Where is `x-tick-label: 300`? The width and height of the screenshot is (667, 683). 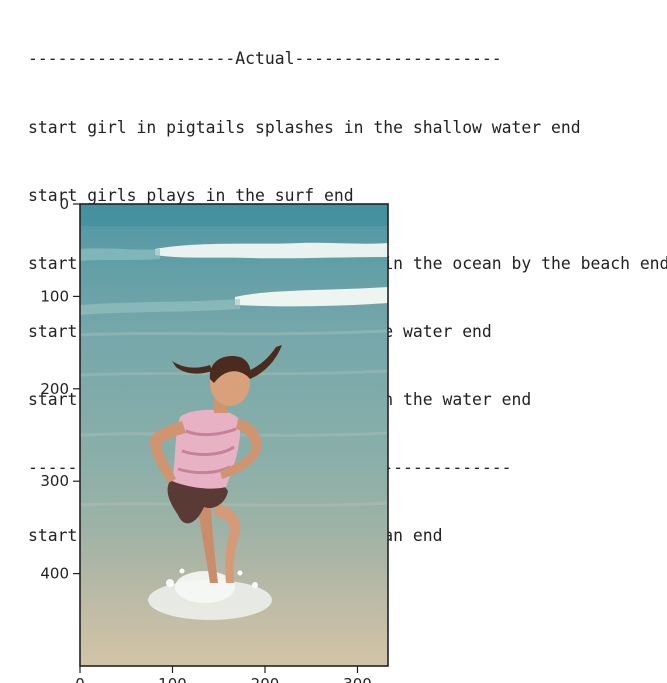
x-tick-label: 300 is located at coordinates (357, 679).